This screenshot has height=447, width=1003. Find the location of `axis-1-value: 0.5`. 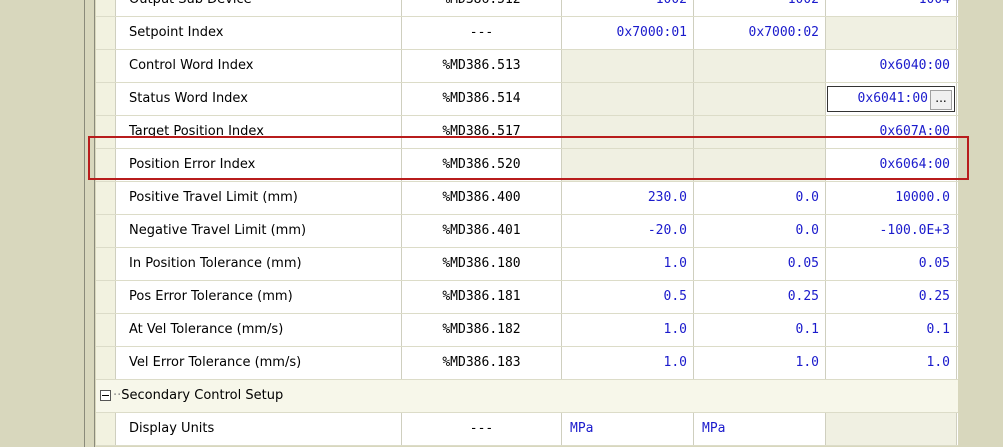

axis-1-value: 0.5 is located at coordinates (628, 297).